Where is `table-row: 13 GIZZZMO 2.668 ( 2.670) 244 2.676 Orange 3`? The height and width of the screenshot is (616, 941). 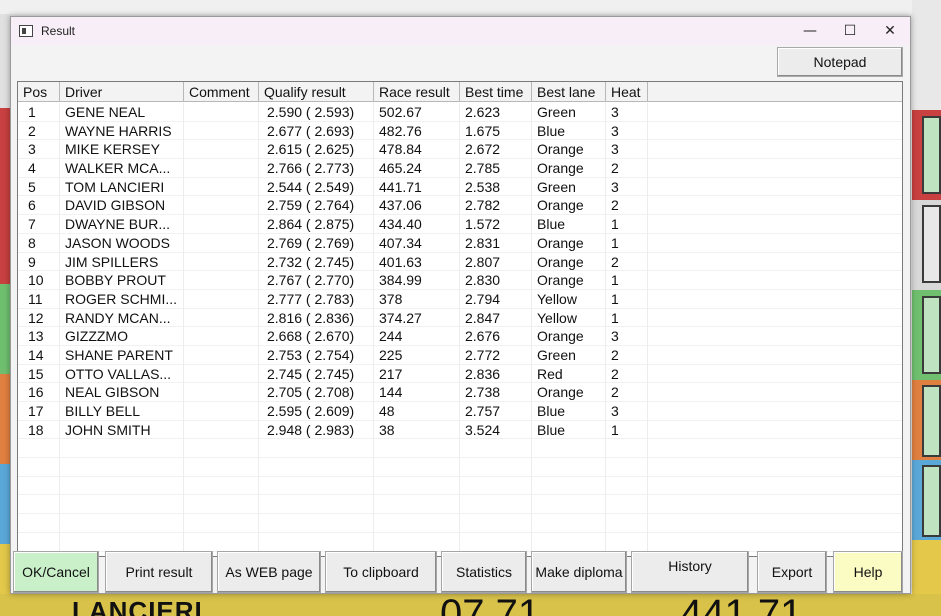
table-row: 13 GIZZZMO 2.668 ( 2.670) 244 2.676 Orange 3 is located at coordinates (460, 336).